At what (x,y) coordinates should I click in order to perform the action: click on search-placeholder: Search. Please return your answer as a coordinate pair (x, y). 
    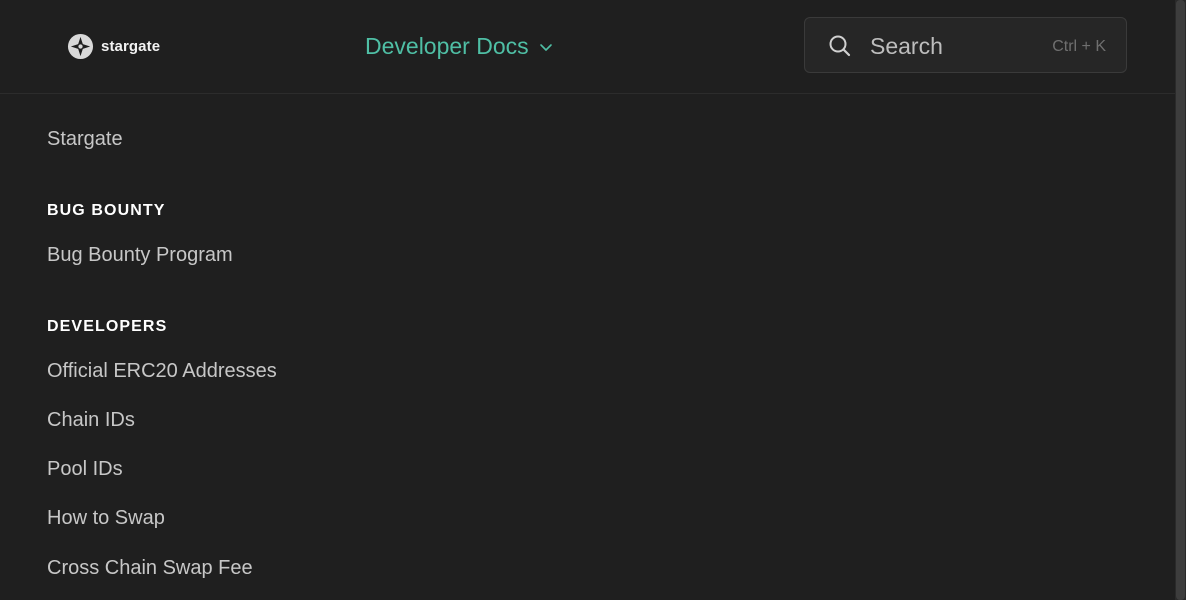
    Looking at the image, I should click on (906, 46).